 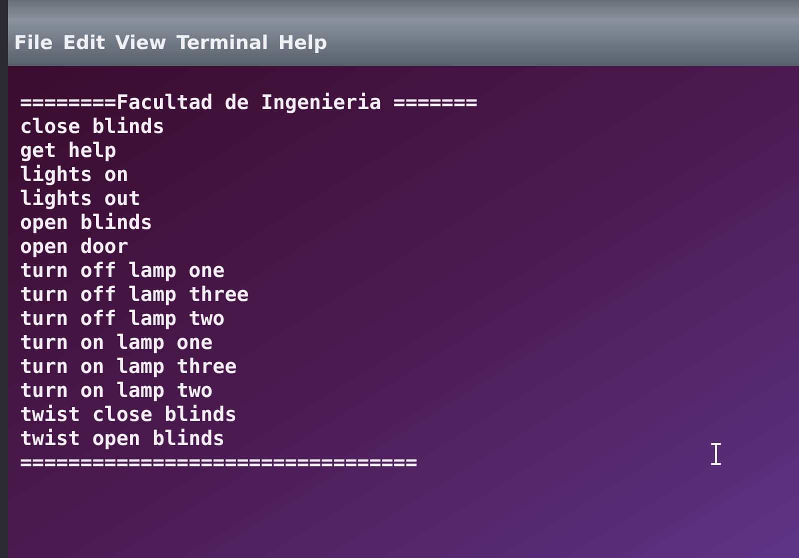 I want to click on terminal-line: close blinds, so click(x=92, y=126).